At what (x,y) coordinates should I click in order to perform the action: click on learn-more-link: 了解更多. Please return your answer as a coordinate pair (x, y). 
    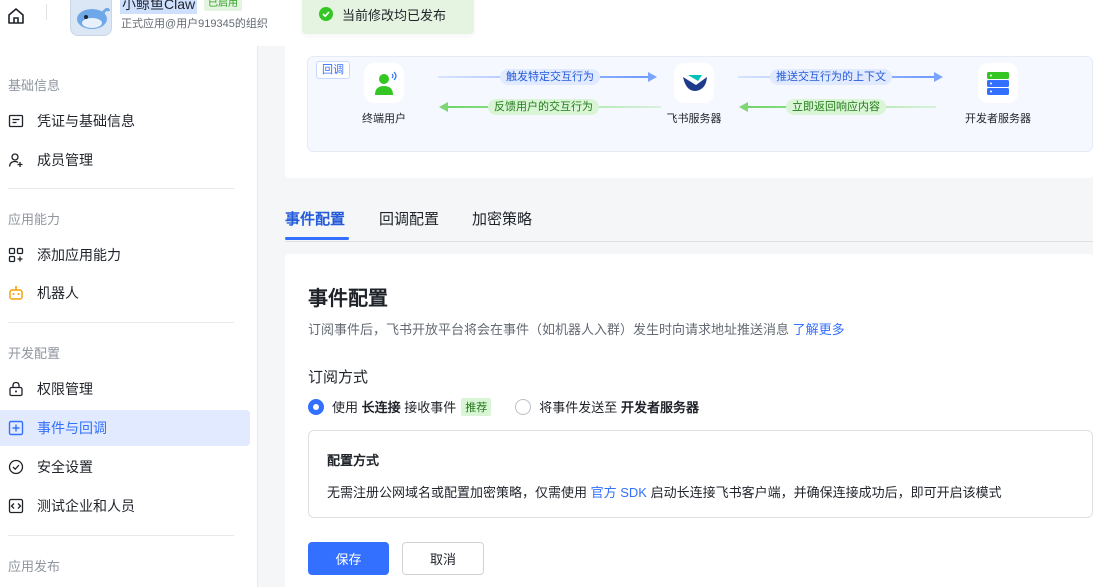
    Looking at the image, I should click on (819, 329).